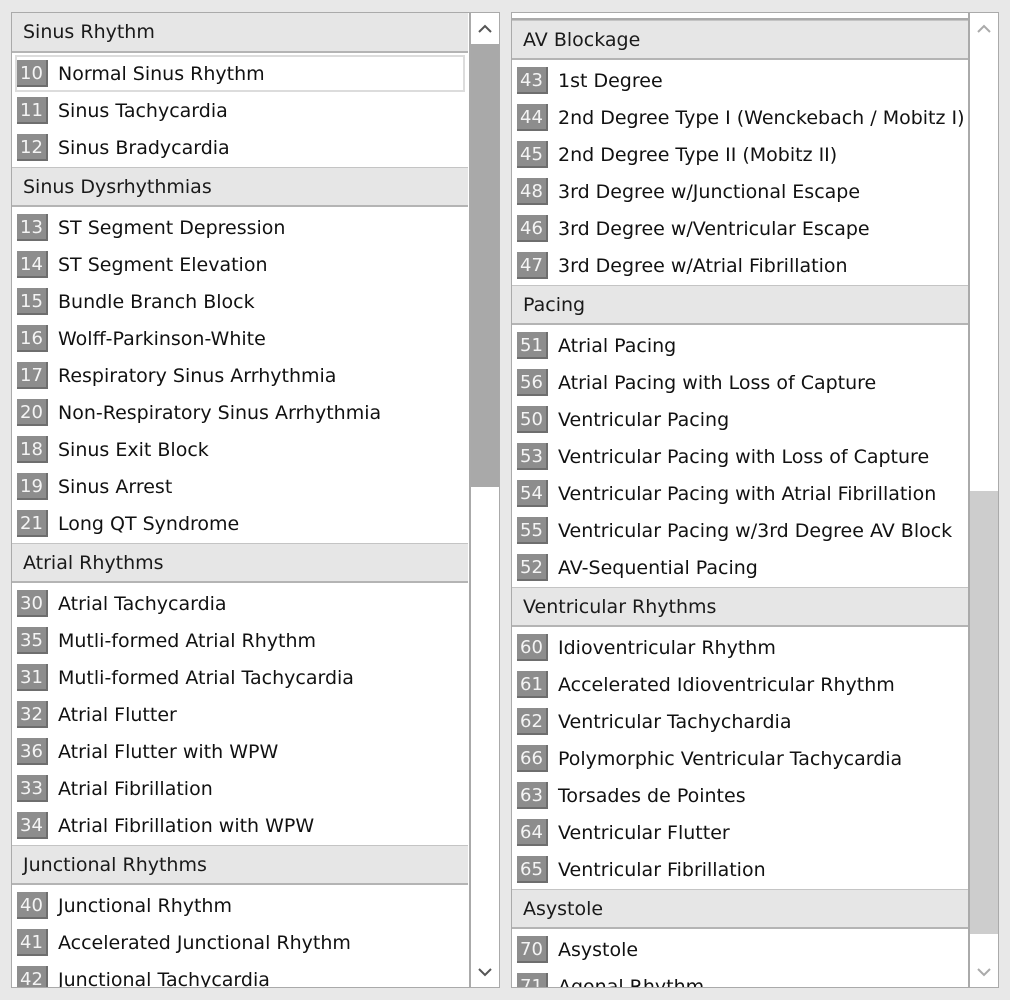  Describe the element at coordinates (240, 449) in the screenshot. I see `rhythm-list-item: 18 Sinus Exit Block` at that location.